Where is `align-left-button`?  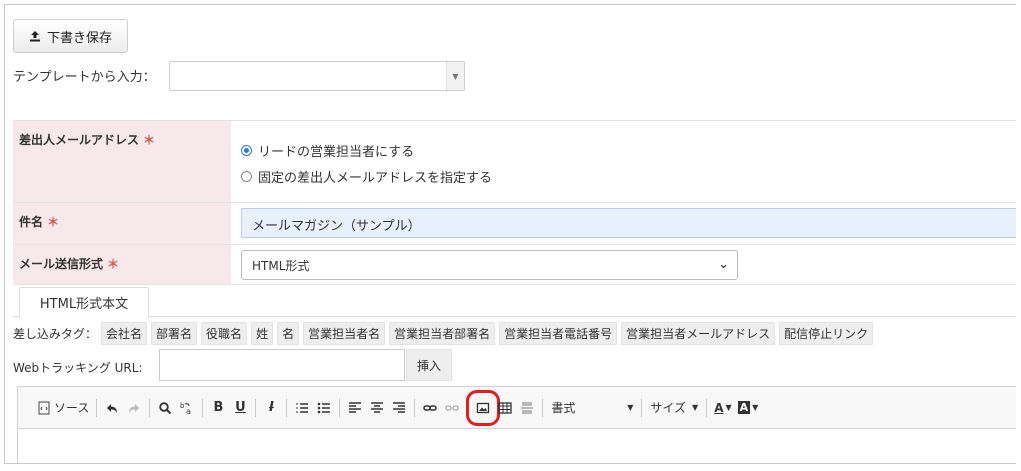
align-left-button is located at coordinates (355, 408).